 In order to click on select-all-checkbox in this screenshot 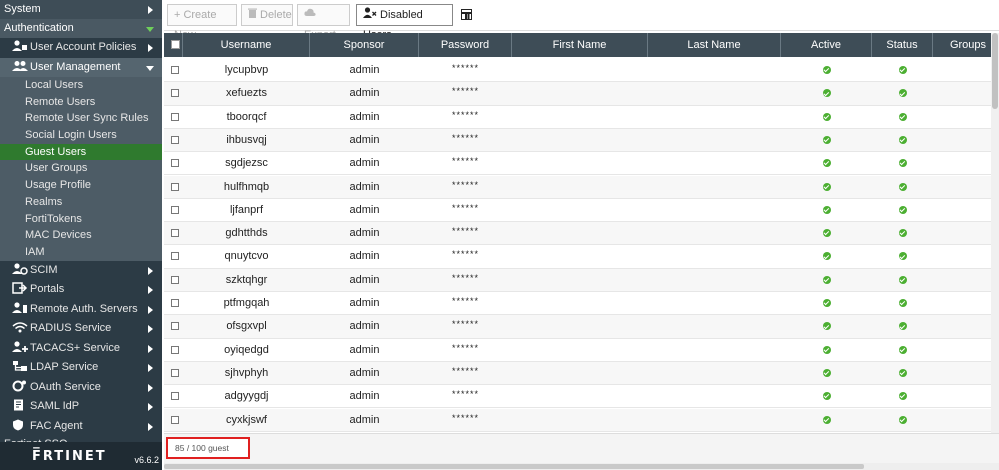, I will do `click(175, 44)`.